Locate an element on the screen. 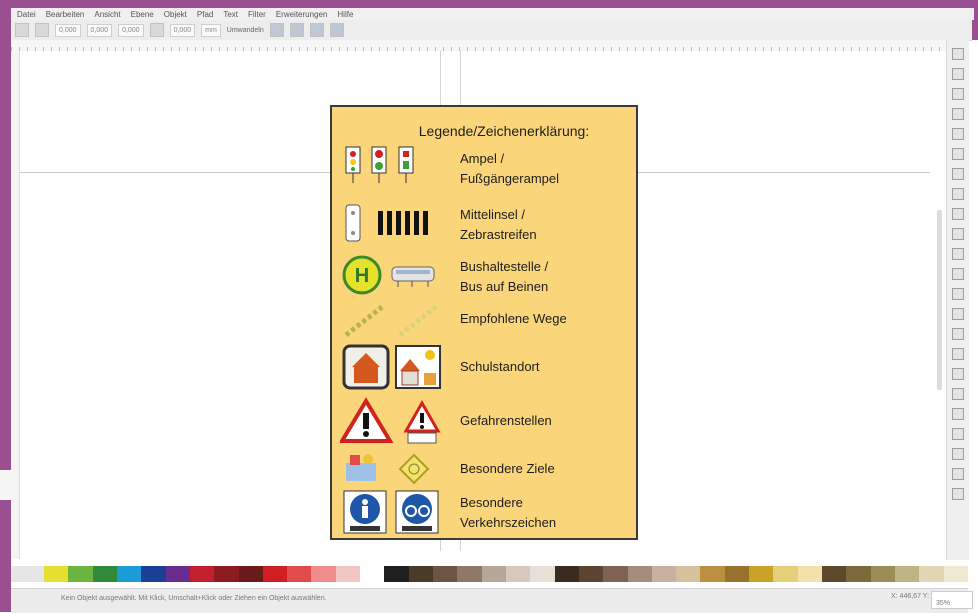  zoom-value: 35% is located at coordinates (943, 603).